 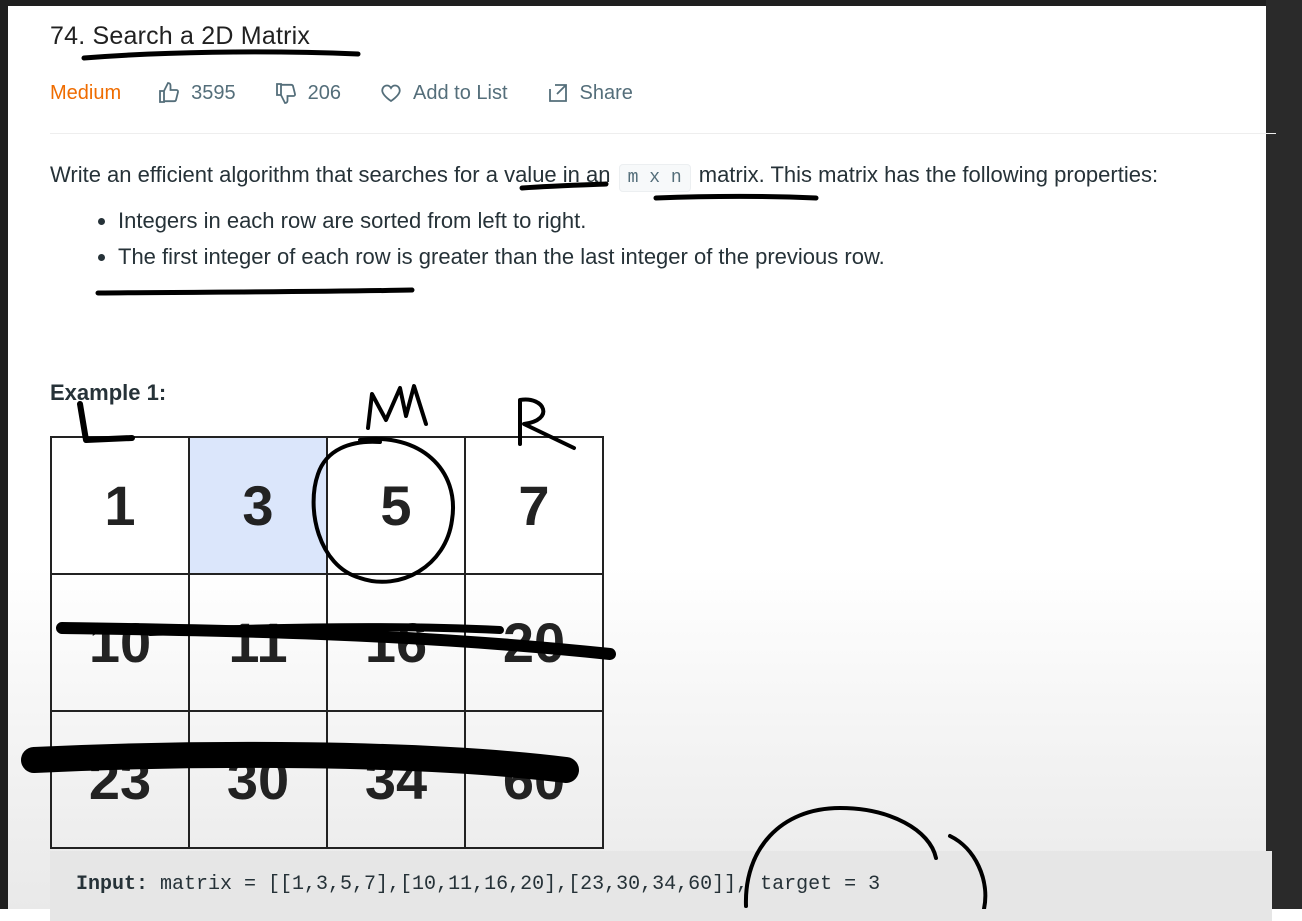 What do you see at coordinates (120, 779) in the screenshot?
I see `matrix-cell: 23` at bounding box center [120, 779].